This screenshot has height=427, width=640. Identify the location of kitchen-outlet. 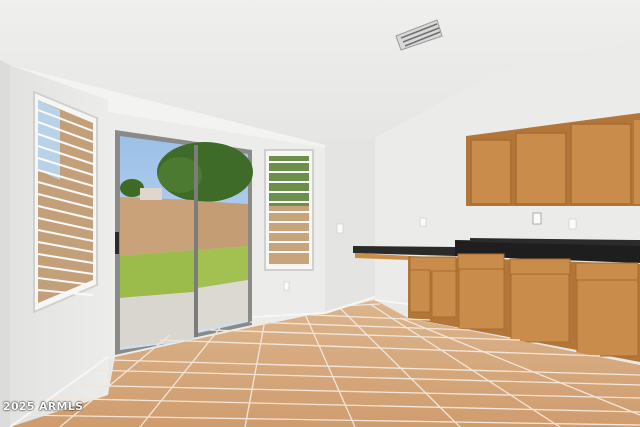
(423, 222).